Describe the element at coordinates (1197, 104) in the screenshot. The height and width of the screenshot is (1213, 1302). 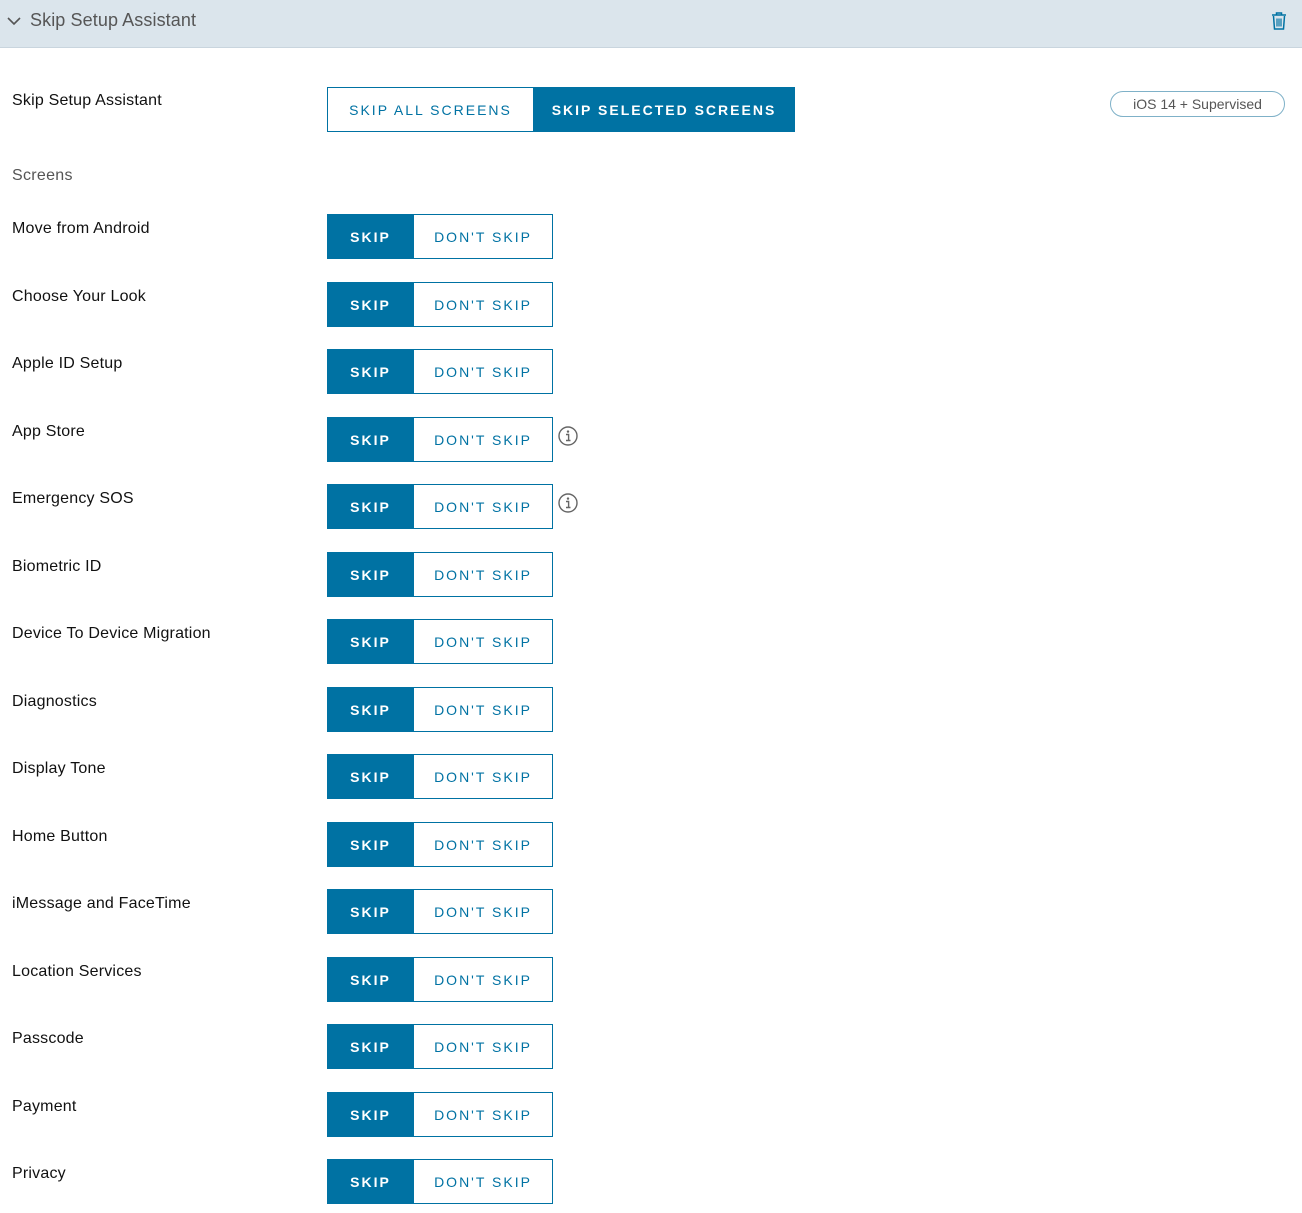
I see `platform-badge: iOS 14 + Supervised` at that location.